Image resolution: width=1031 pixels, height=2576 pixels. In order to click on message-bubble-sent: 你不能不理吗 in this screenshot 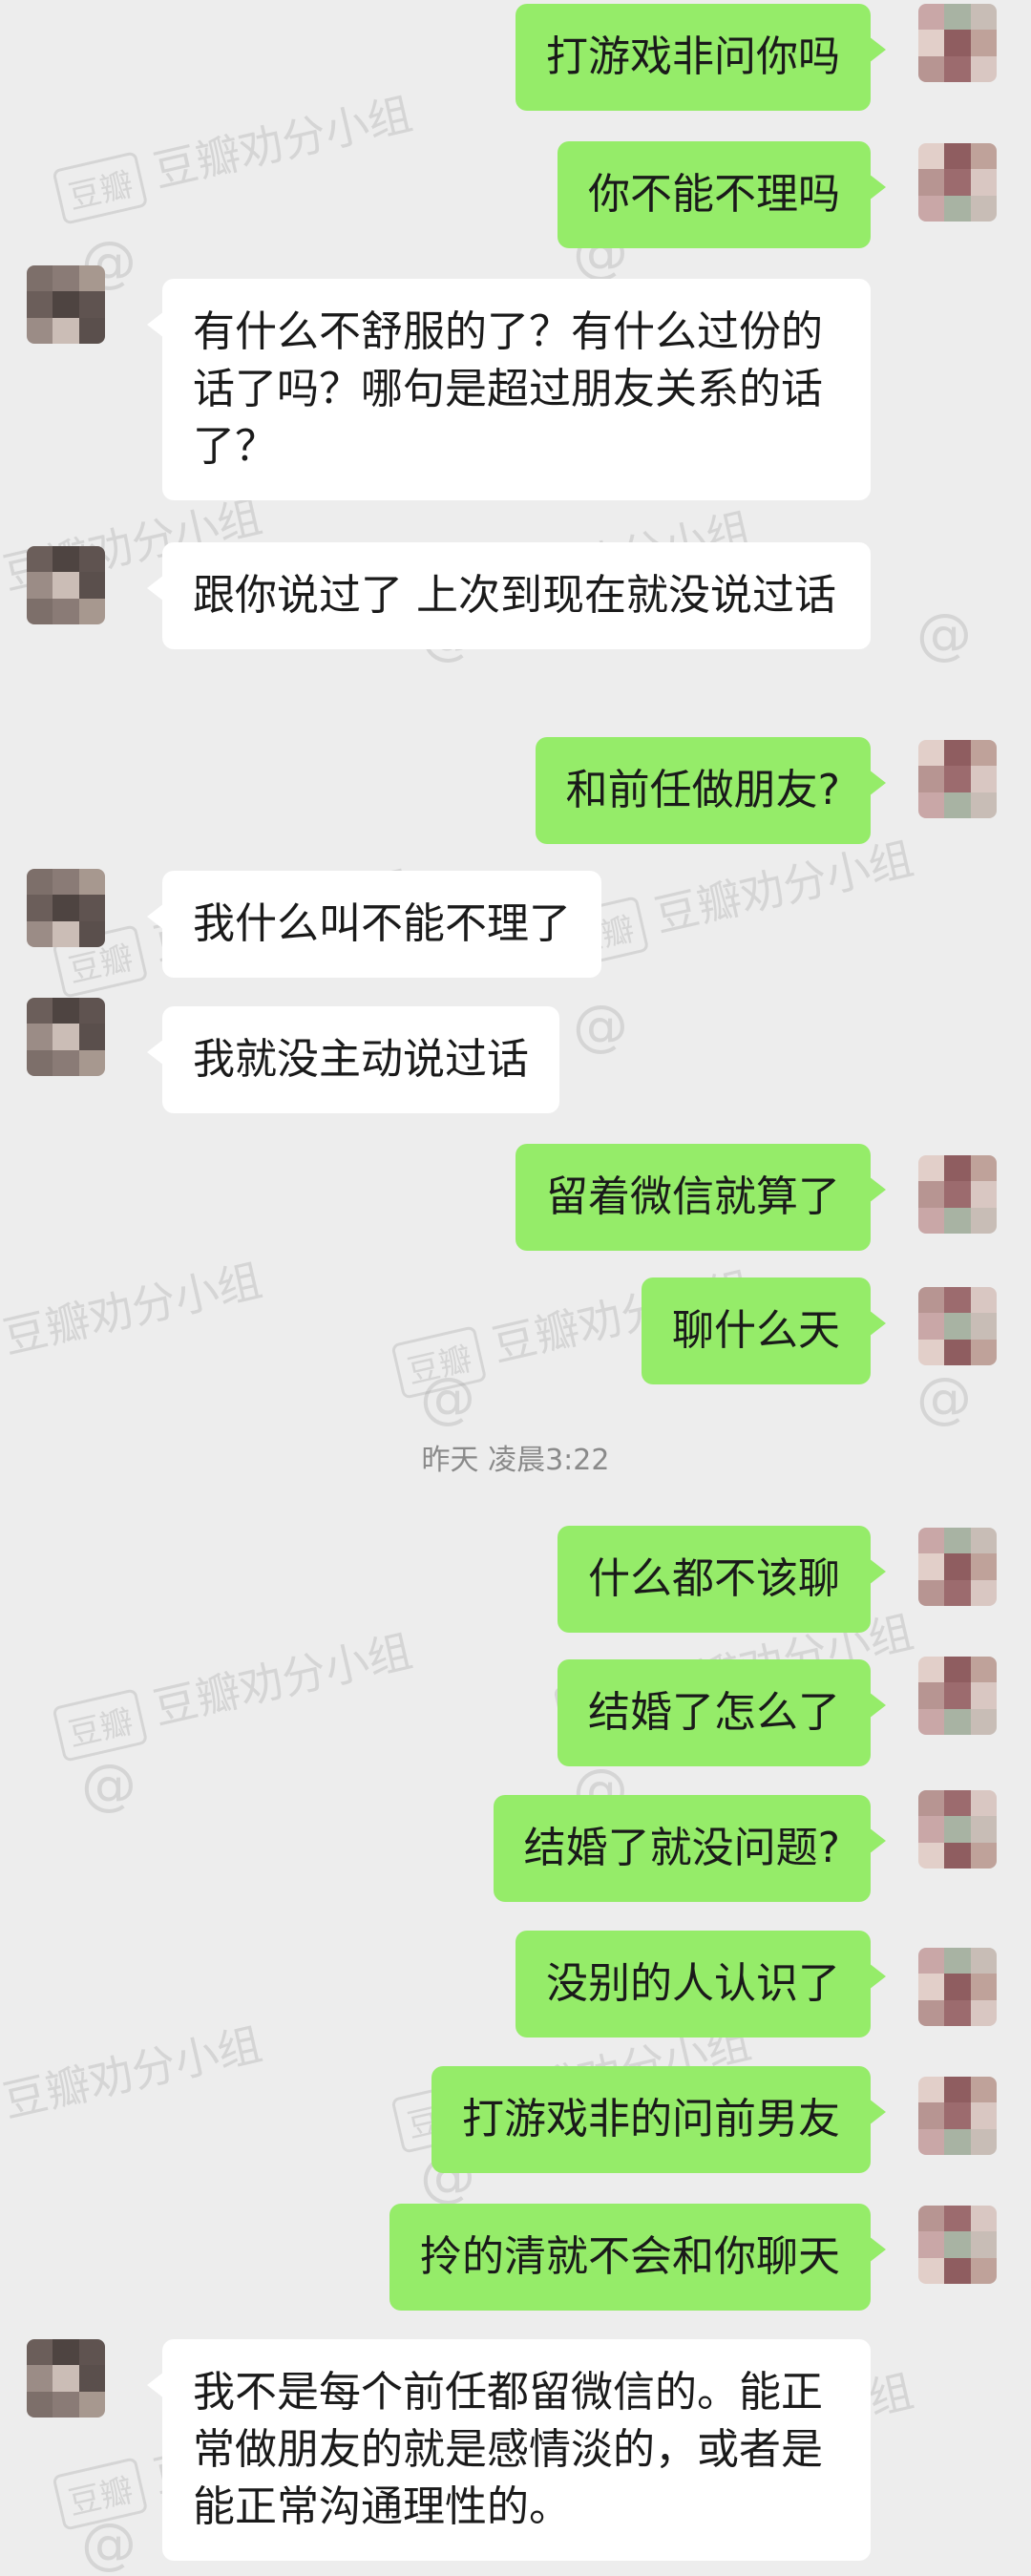, I will do `click(722, 194)`.